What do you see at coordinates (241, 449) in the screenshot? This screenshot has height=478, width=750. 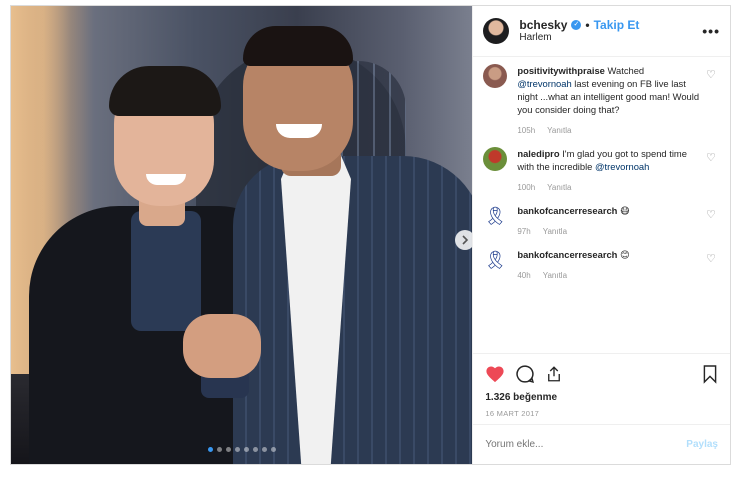 I see `carousel-dots` at bounding box center [241, 449].